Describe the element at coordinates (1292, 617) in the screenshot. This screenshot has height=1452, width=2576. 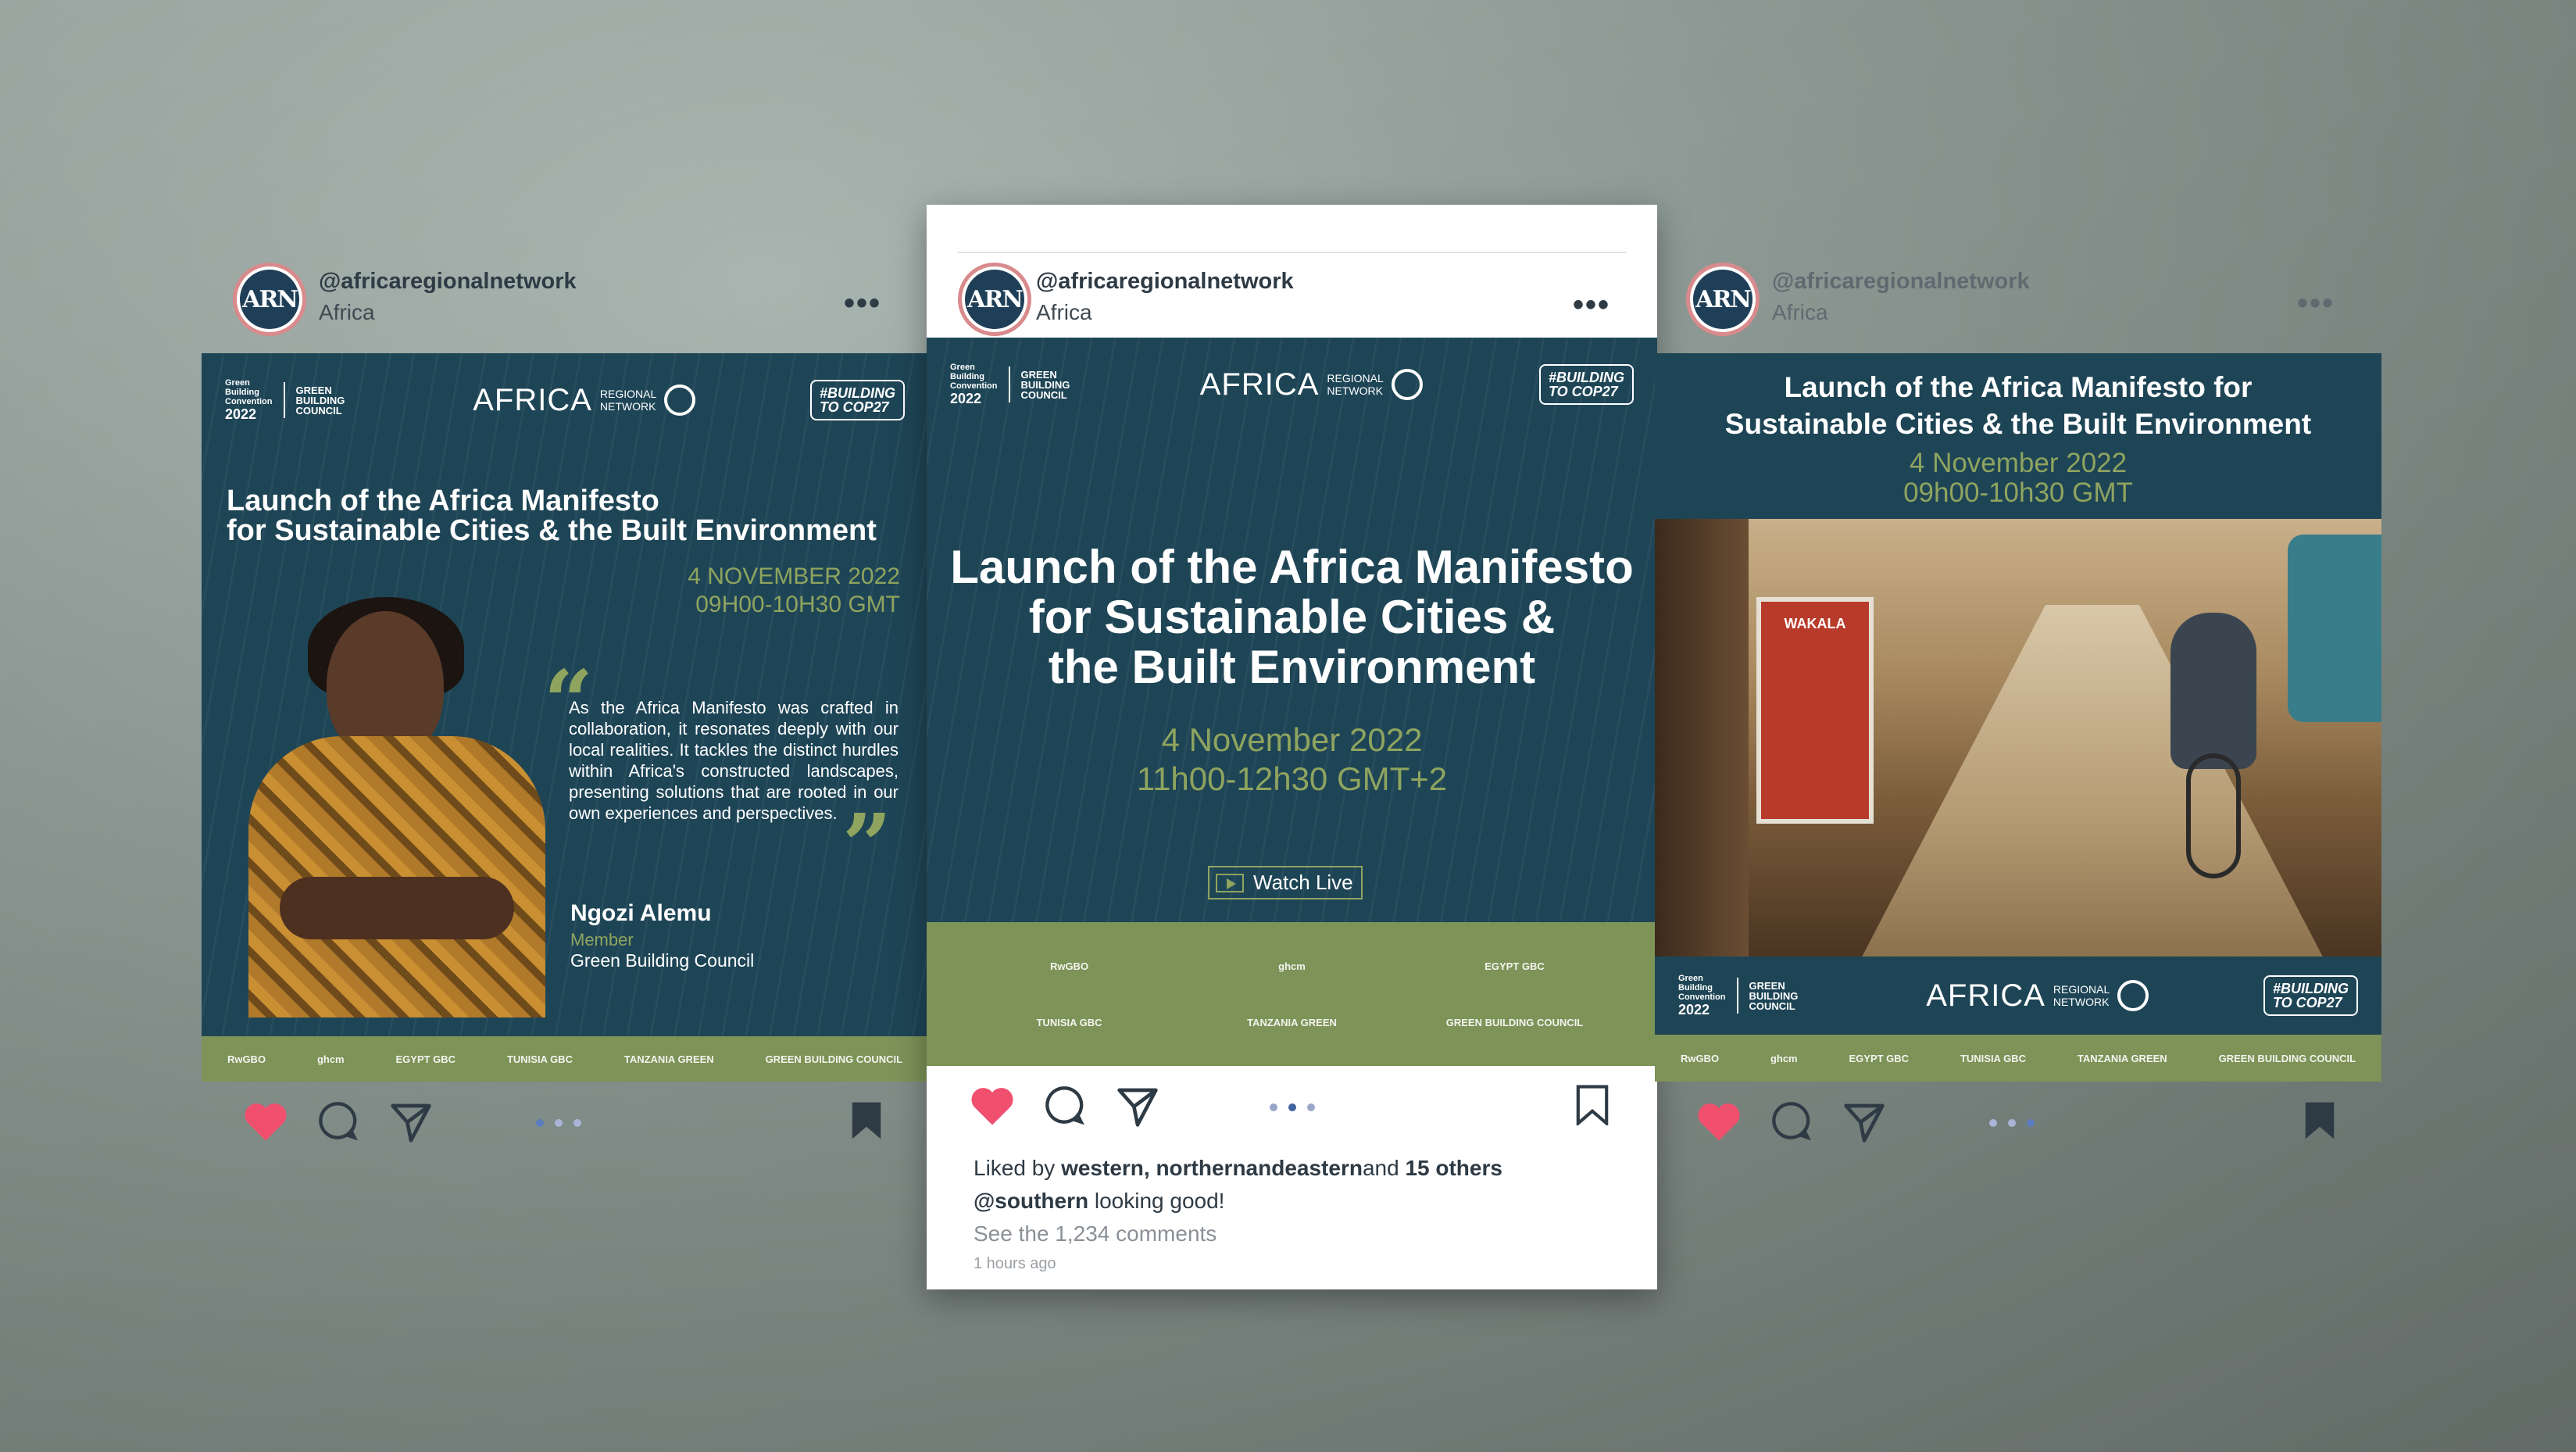
I see `title-line: for Sustainable Cities &` at that location.